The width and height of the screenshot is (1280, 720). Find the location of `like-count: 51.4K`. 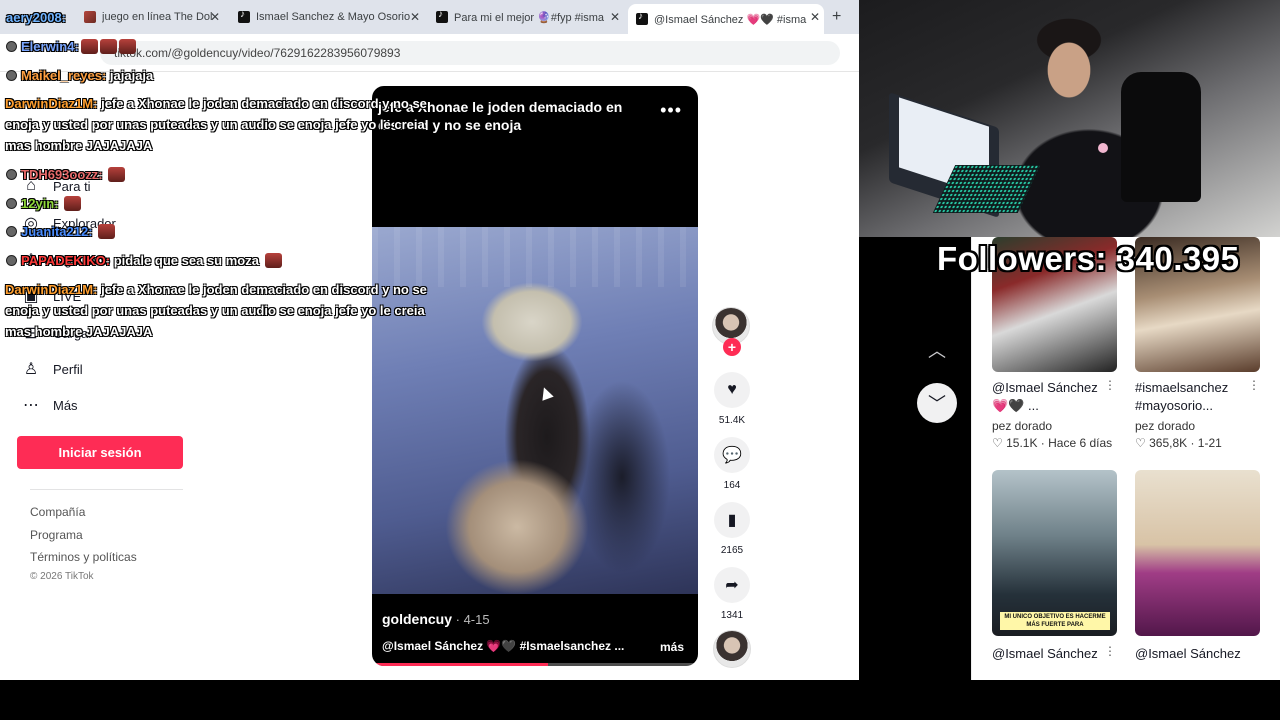

like-count: 51.4K is located at coordinates (732, 420).